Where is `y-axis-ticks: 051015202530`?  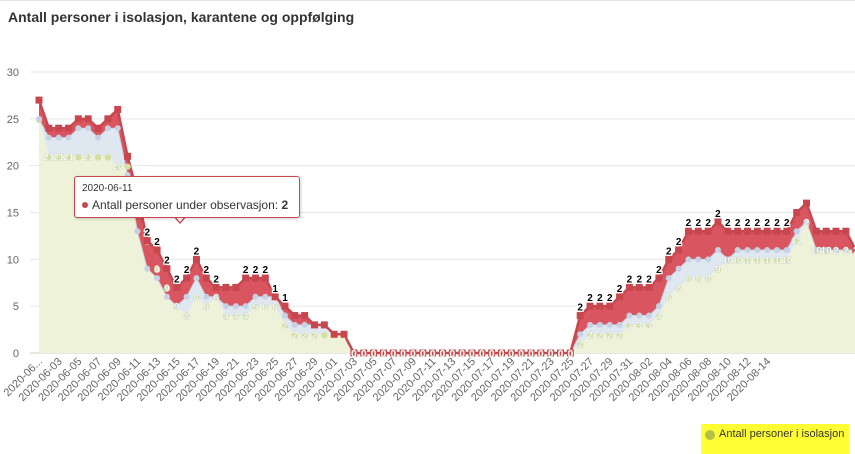
y-axis-ticks: 051015202530 is located at coordinates (13, 213).